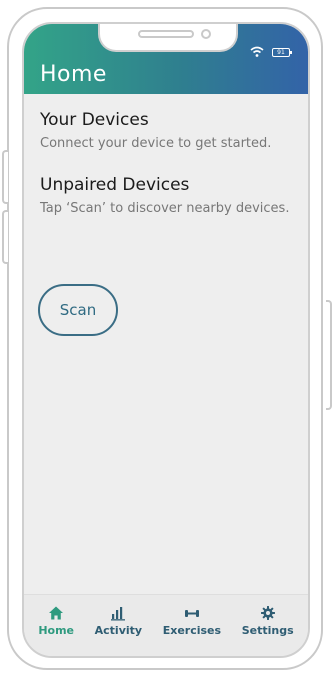 Image resolution: width=334 pixels, height=677 pixels. What do you see at coordinates (5, 237) in the screenshot?
I see `volume-down-button` at bounding box center [5, 237].